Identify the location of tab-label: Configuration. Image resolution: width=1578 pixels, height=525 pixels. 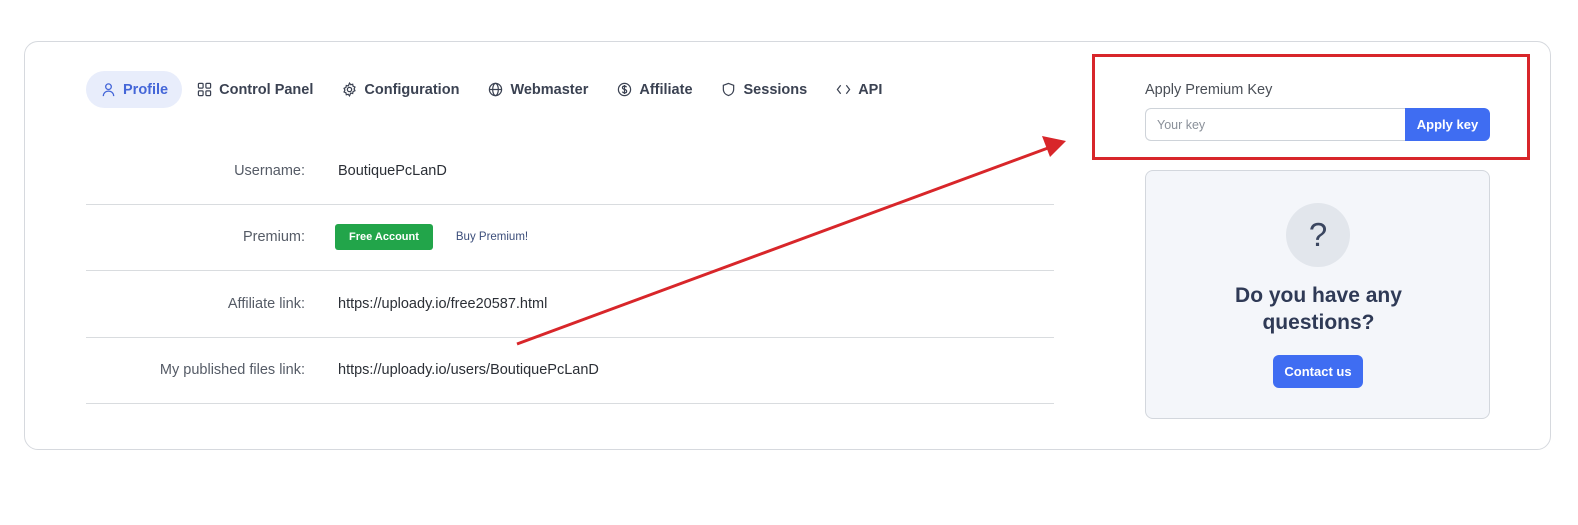
(412, 89).